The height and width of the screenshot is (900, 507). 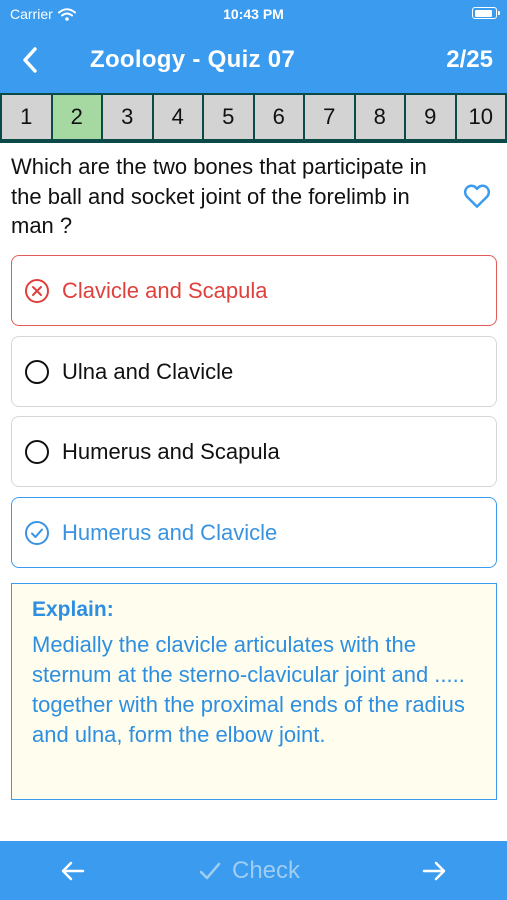 What do you see at coordinates (193, 59) in the screenshot?
I see `quiz-title: Zoology - Quiz 07` at bounding box center [193, 59].